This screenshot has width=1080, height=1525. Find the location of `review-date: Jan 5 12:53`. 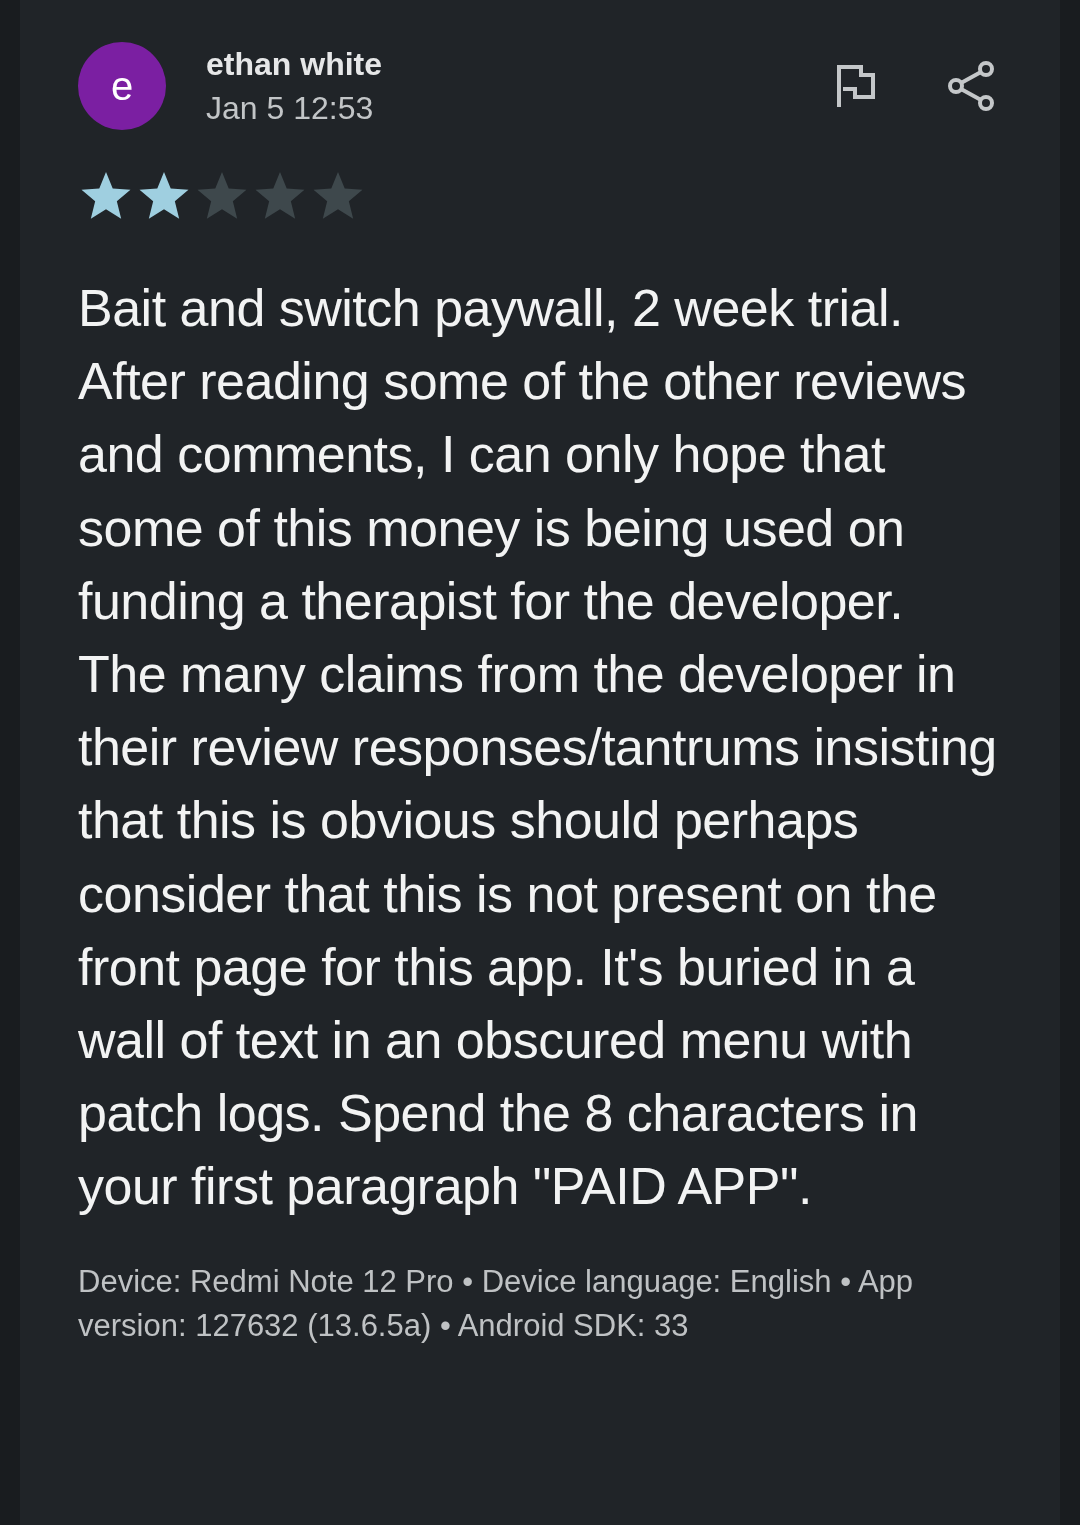

review-date: Jan 5 12:53 is located at coordinates (290, 108).